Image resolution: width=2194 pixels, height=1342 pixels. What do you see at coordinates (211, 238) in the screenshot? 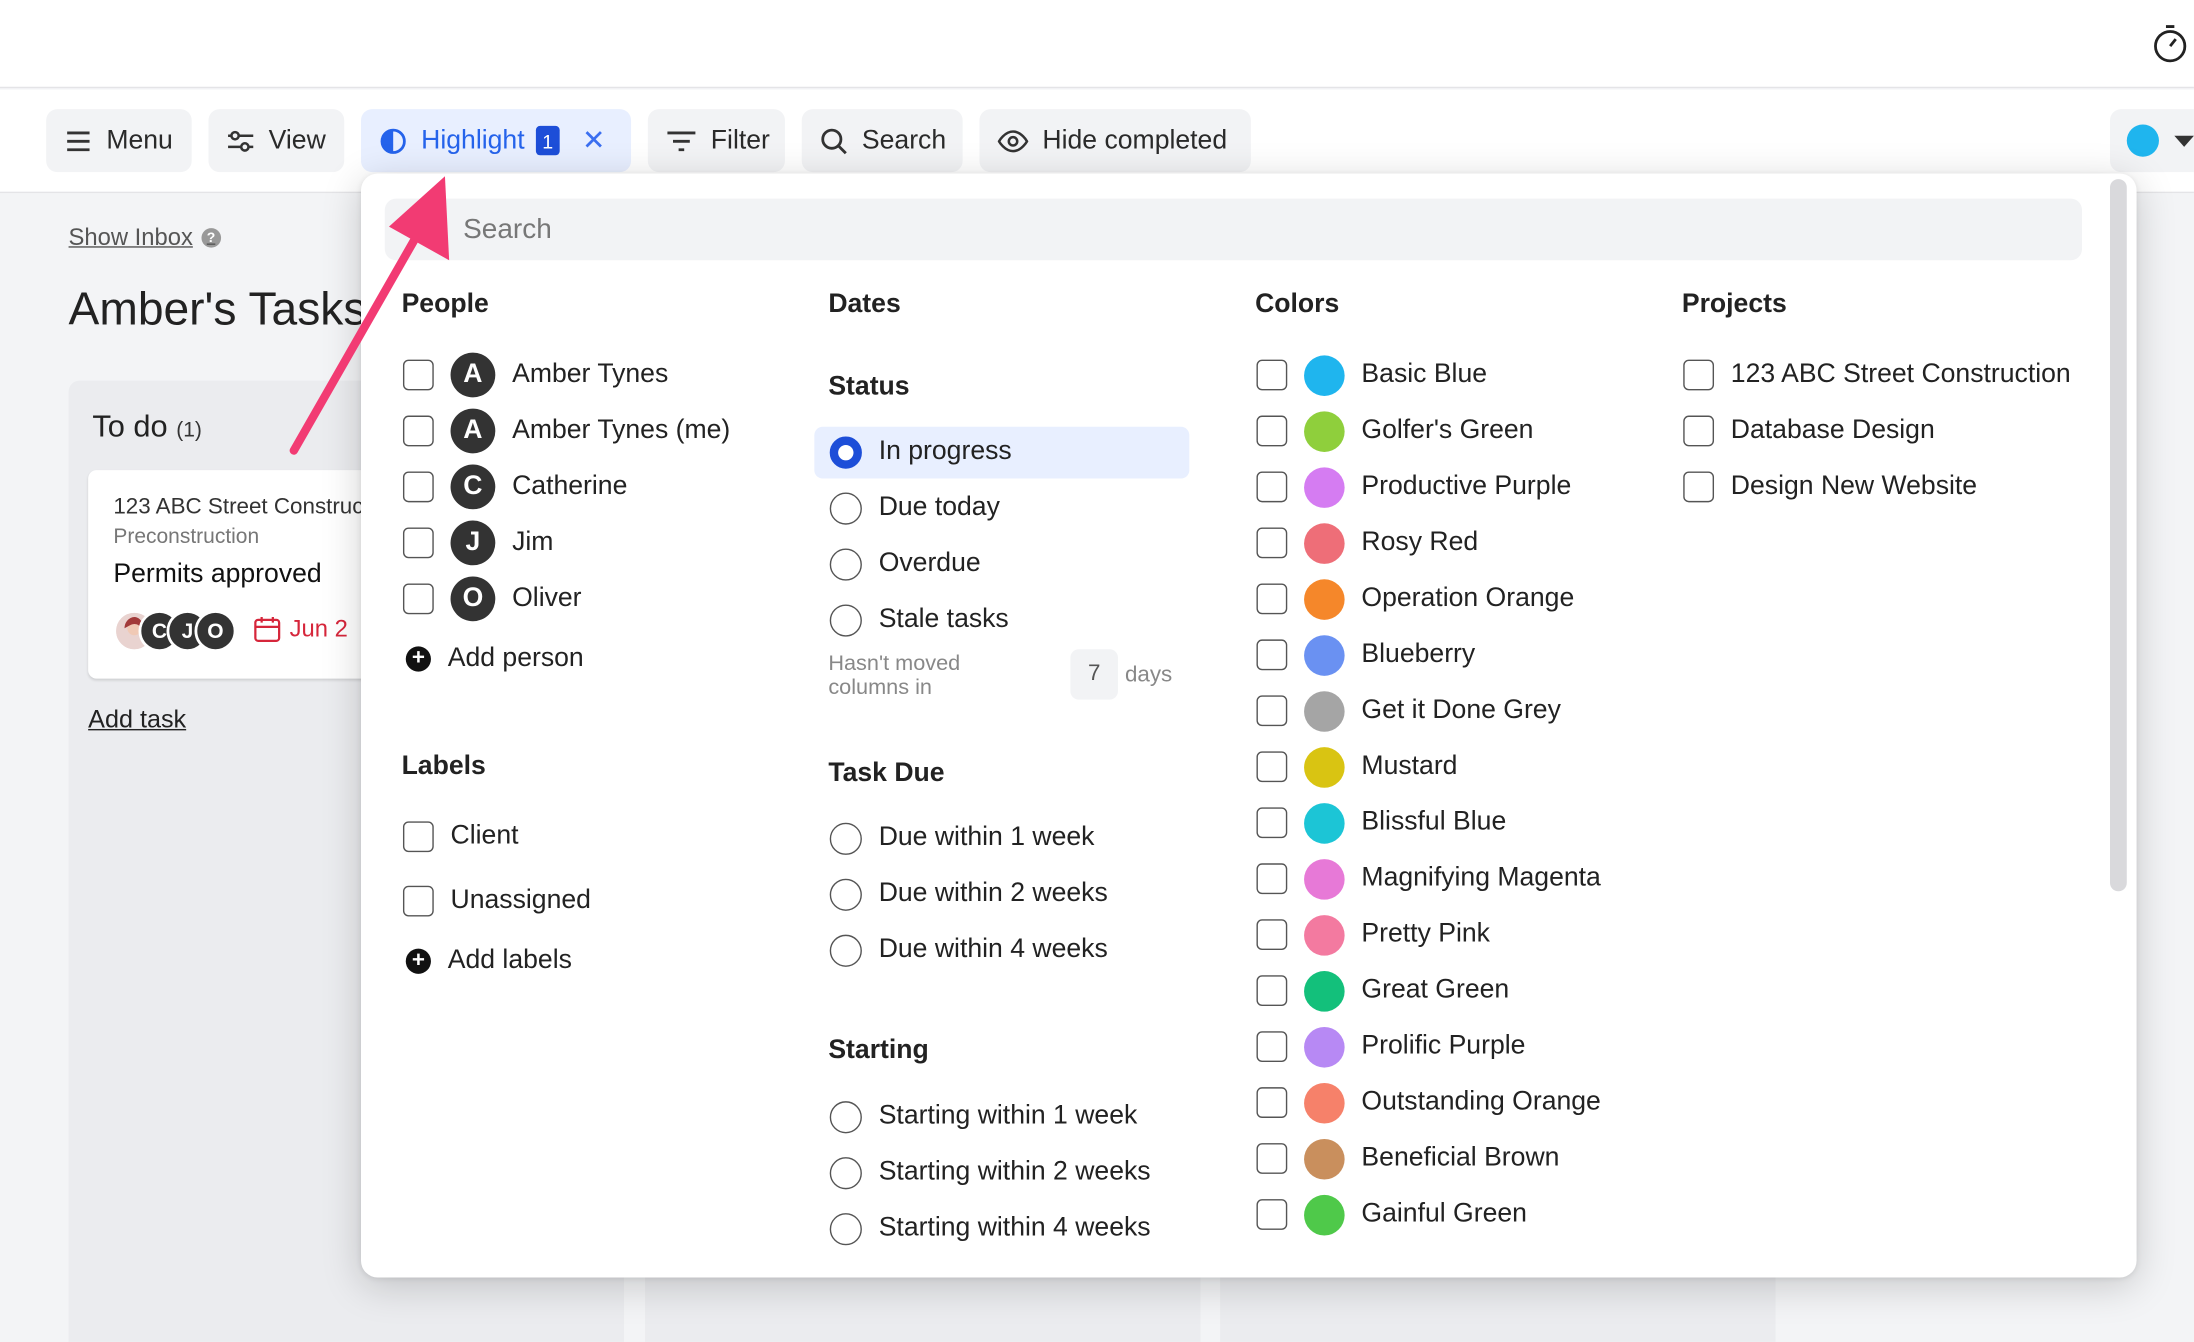
I see `help-icon: ?` at bounding box center [211, 238].